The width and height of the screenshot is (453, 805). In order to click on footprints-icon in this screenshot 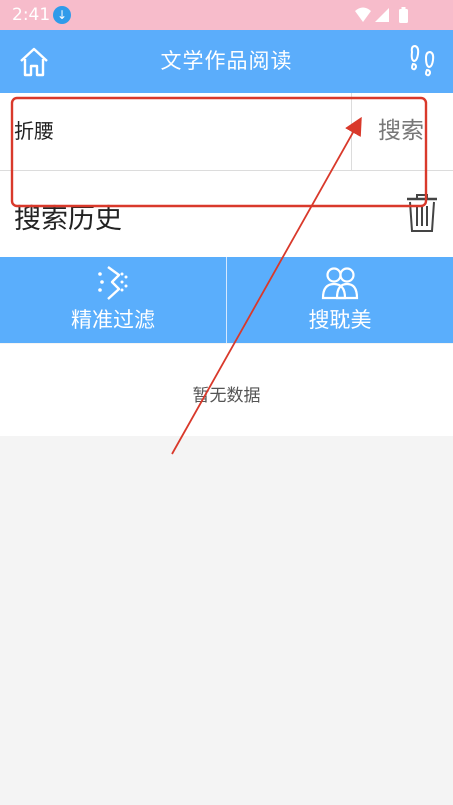, I will do `click(422, 61)`.